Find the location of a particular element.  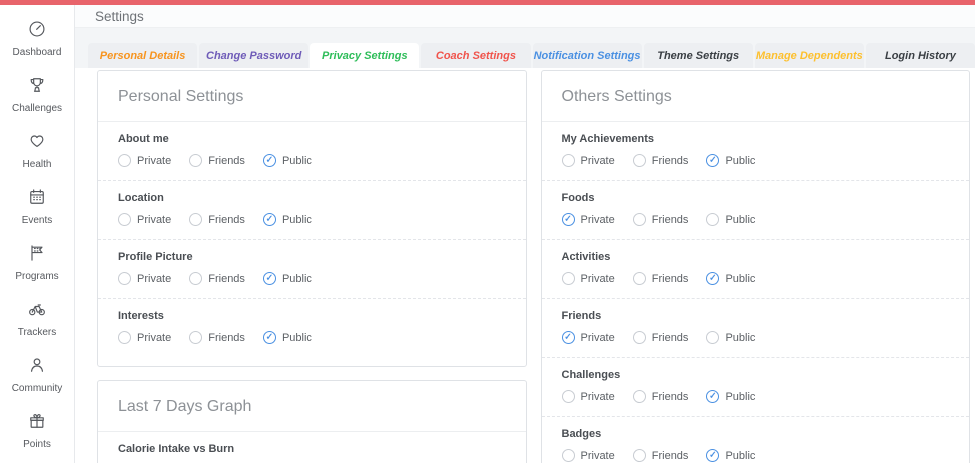

tab-privacy-settings: Privacy Settings is located at coordinates (365, 55).